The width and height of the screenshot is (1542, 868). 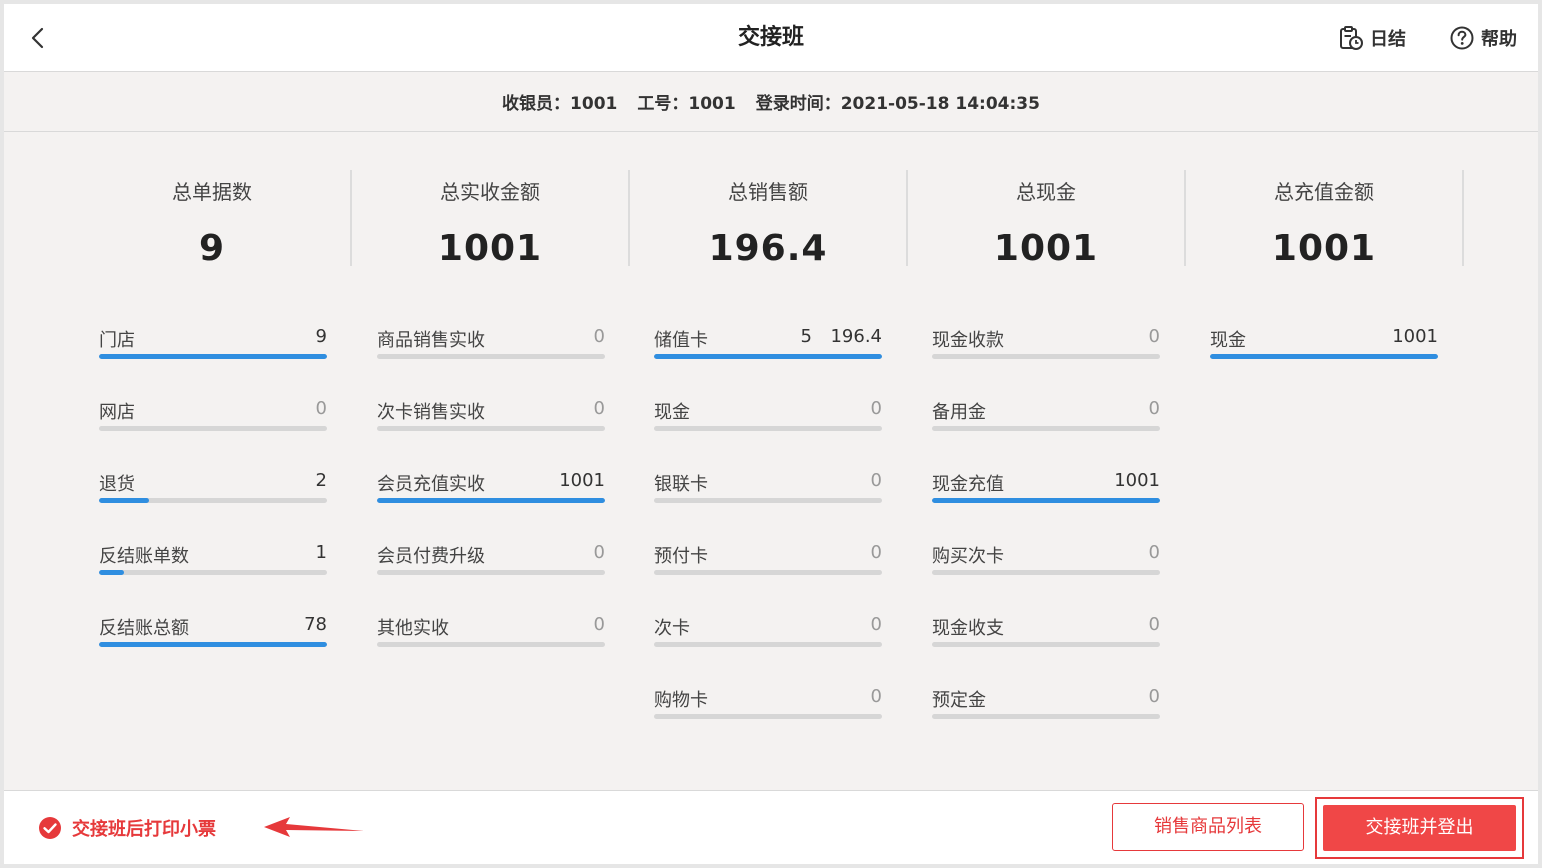 I want to click on detail-item: 现金 1001, so click(x=1324, y=358).